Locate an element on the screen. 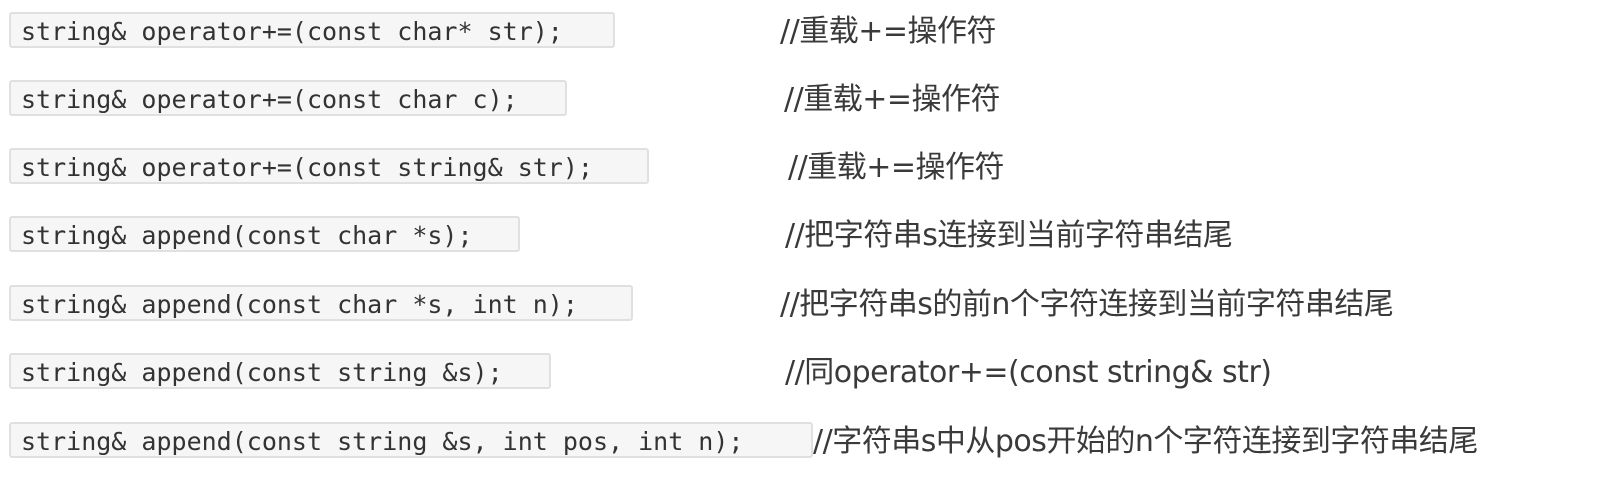 The height and width of the screenshot is (477, 1601). code-snippet: string& operator+=(const char c); is located at coordinates (288, 98).